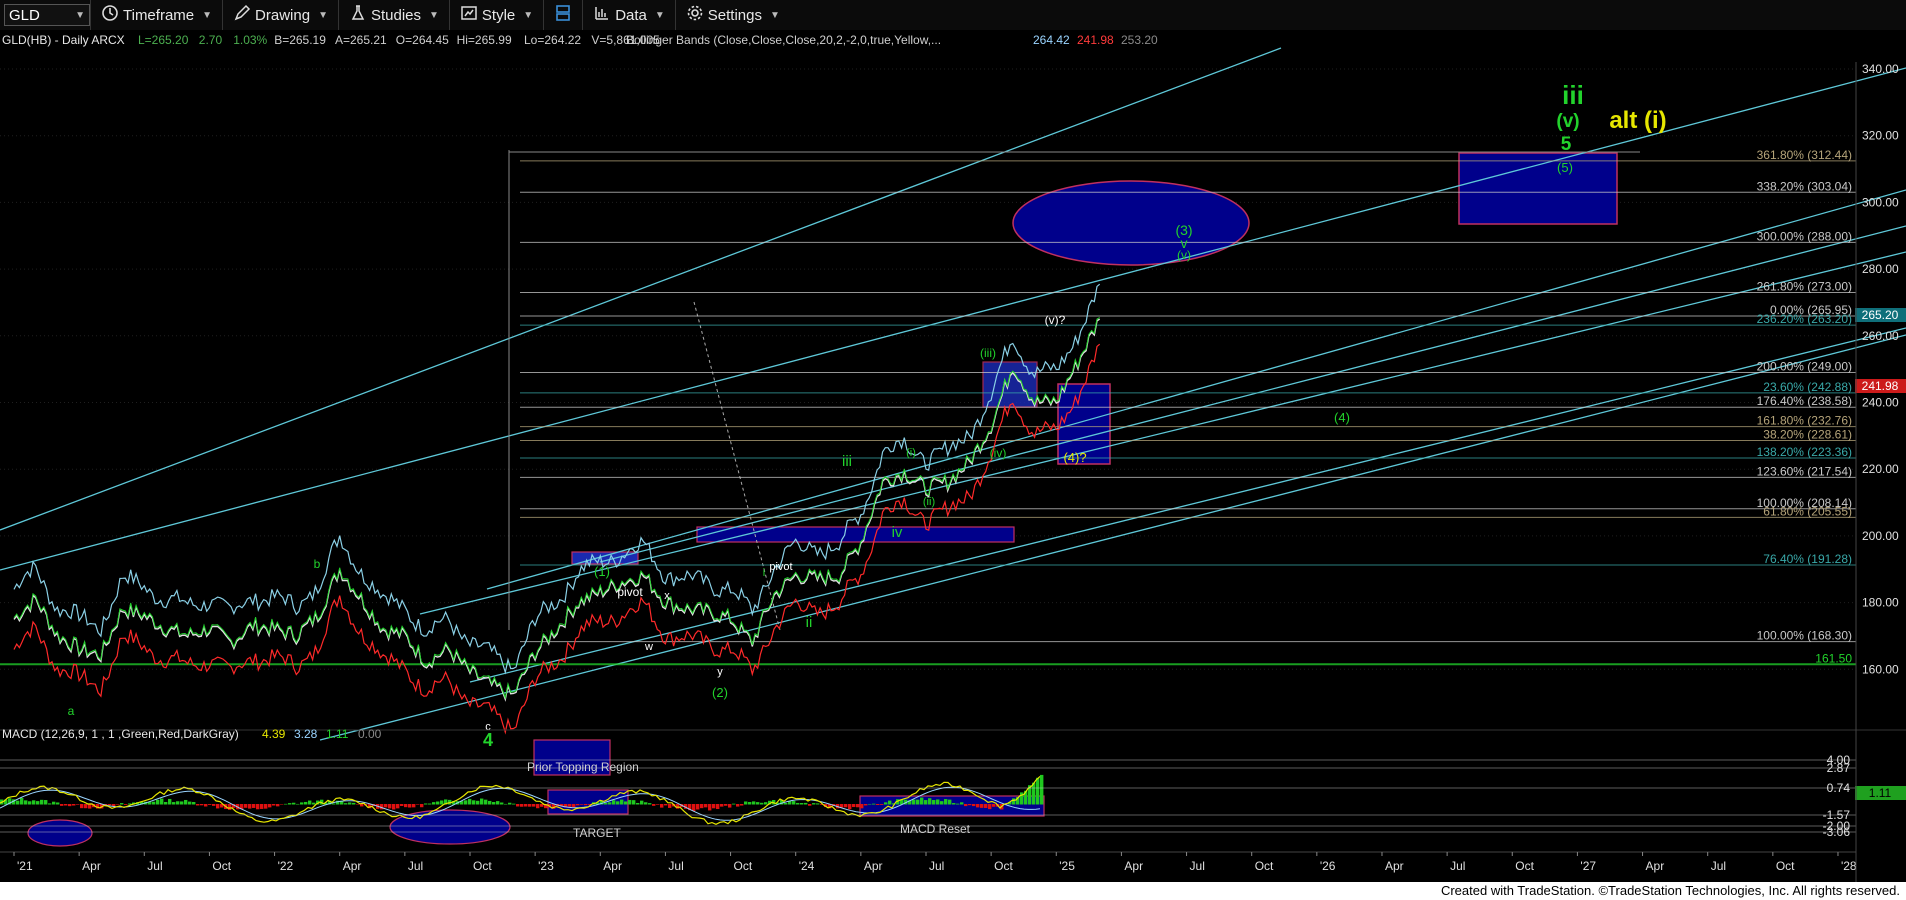 Image resolution: width=1906 pixels, height=900 pixels. What do you see at coordinates (1567, 121) in the screenshot?
I see `wave-label: (v)` at bounding box center [1567, 121].